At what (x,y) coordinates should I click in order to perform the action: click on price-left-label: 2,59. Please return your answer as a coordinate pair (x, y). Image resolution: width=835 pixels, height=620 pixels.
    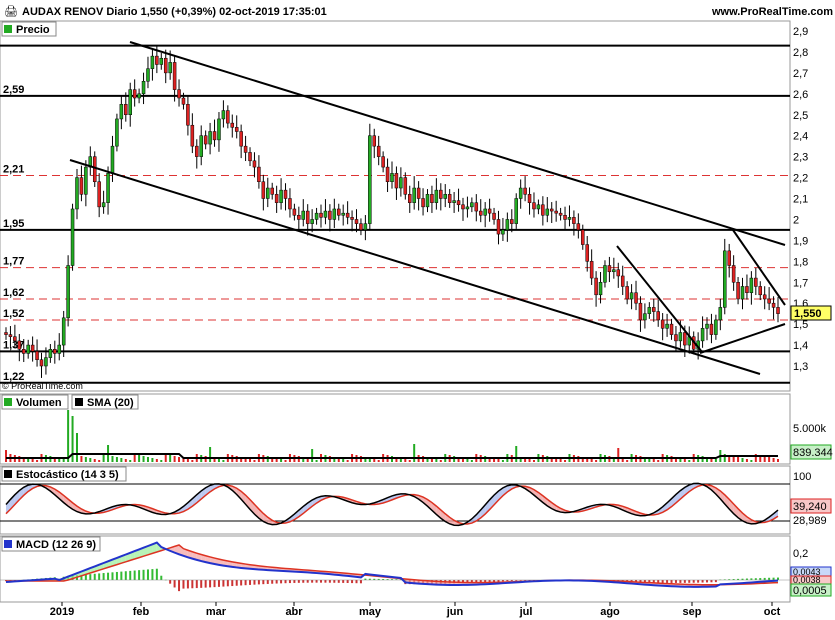
    Looking at the image, I should click on (13, 90).